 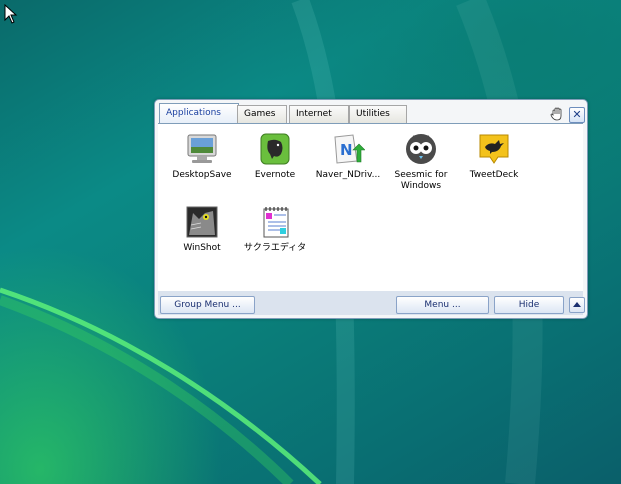 I want to click on app-label: Seesmic for Windows, so click(x=421, y=180).